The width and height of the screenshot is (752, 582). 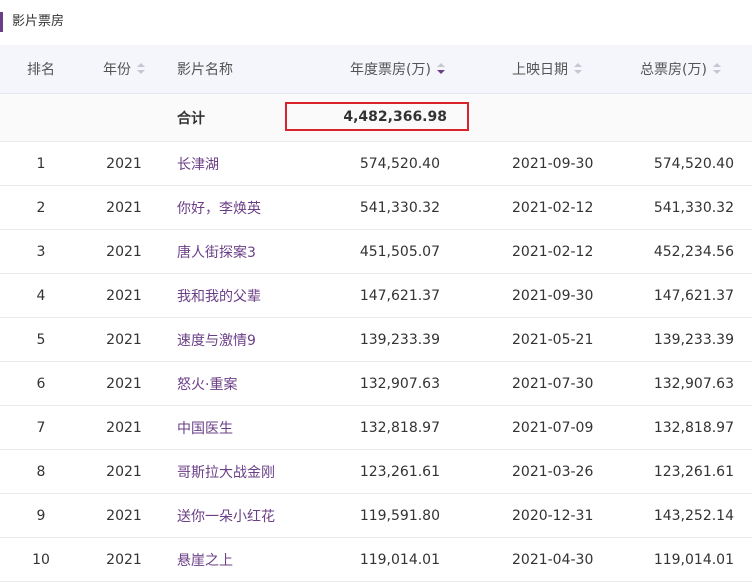 I want to click on annual-box-office-cell: 451,505.07, so click(x=399, y=251).